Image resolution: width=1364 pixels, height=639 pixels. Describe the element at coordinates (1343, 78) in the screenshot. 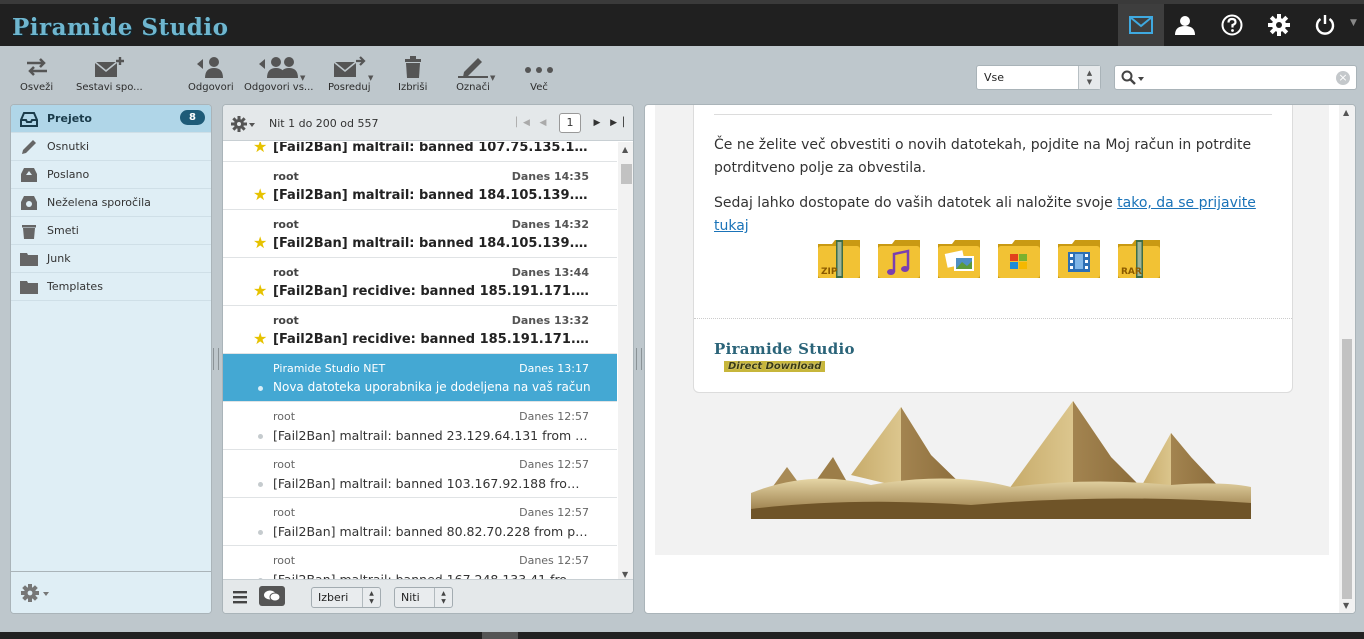

I see `clear-search-icon: ×` at that location.